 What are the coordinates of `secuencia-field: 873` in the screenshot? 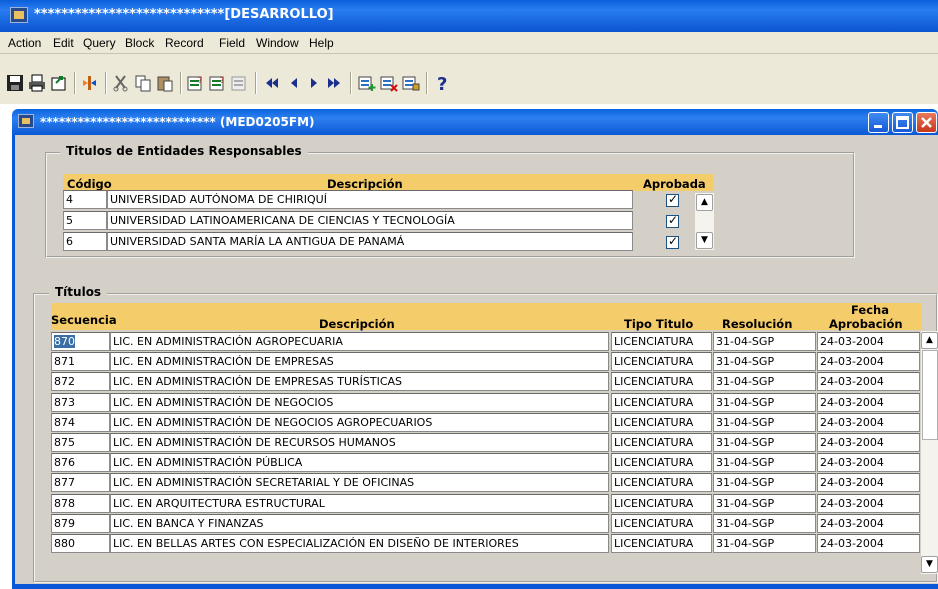 It's located at (80, 402).